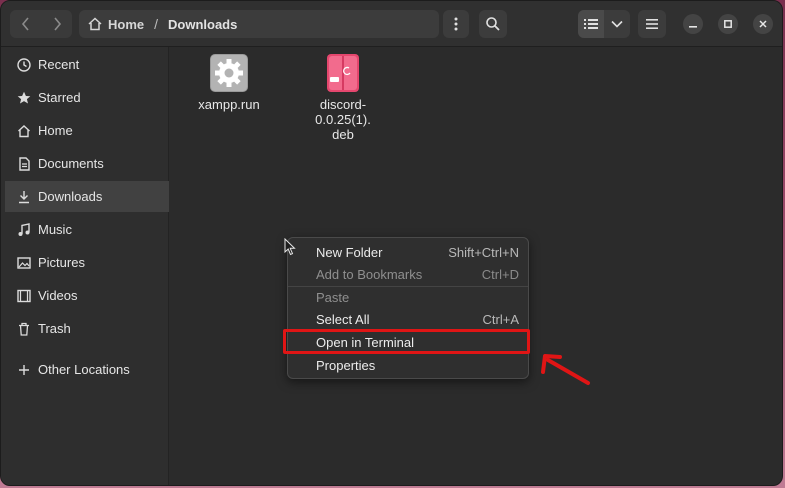  I want to click on menu-item-label: Add to Bookmarks, so click(369, 274).